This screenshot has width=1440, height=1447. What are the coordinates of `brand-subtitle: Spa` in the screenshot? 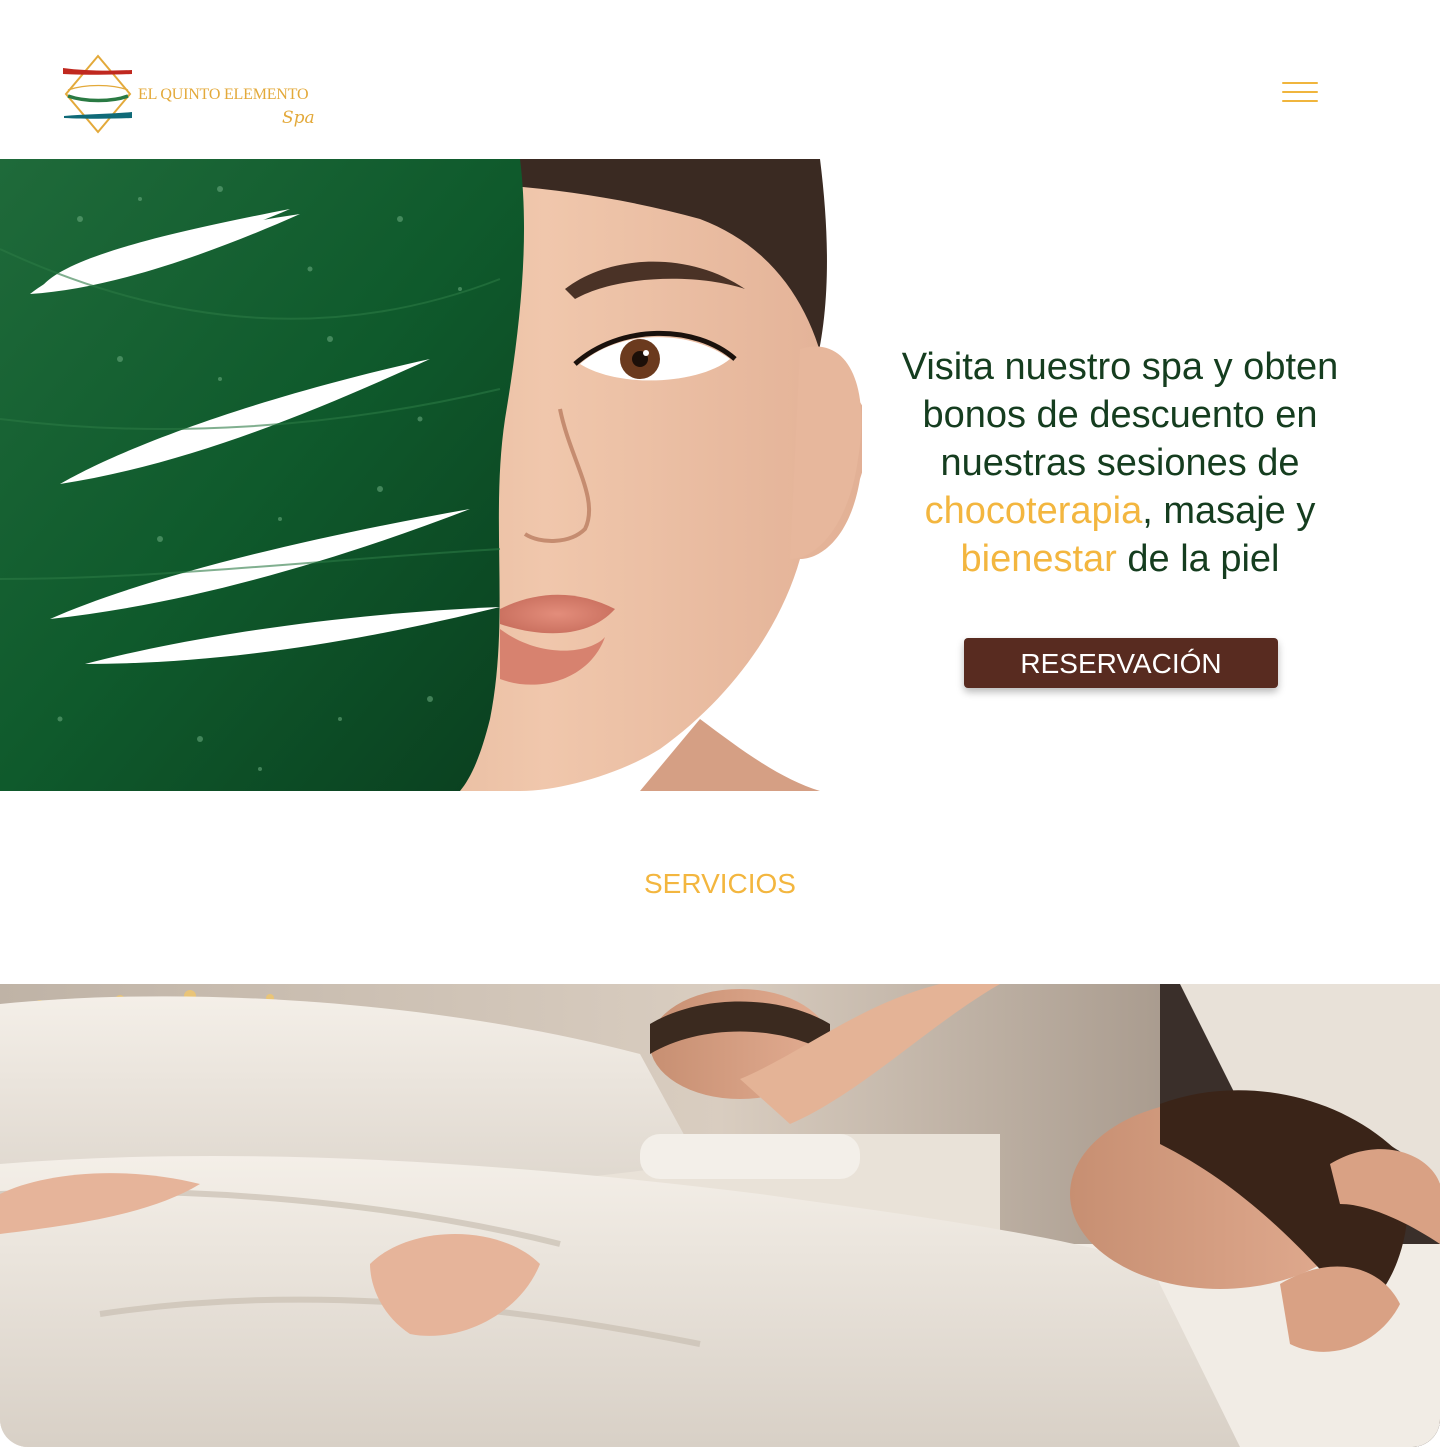 It's located at (298, 118).